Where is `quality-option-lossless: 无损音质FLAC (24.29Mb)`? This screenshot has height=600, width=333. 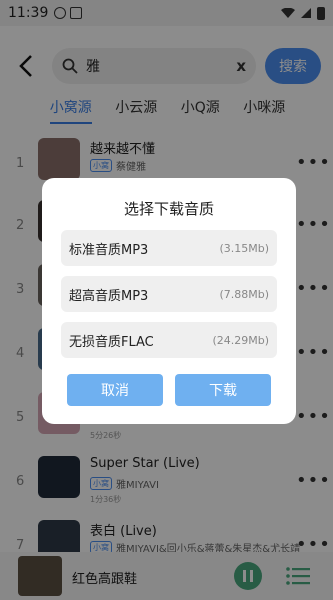
quality-option-lossless: 无损音质FLAC (24.29Mb) is located at coordinates (169, 340).